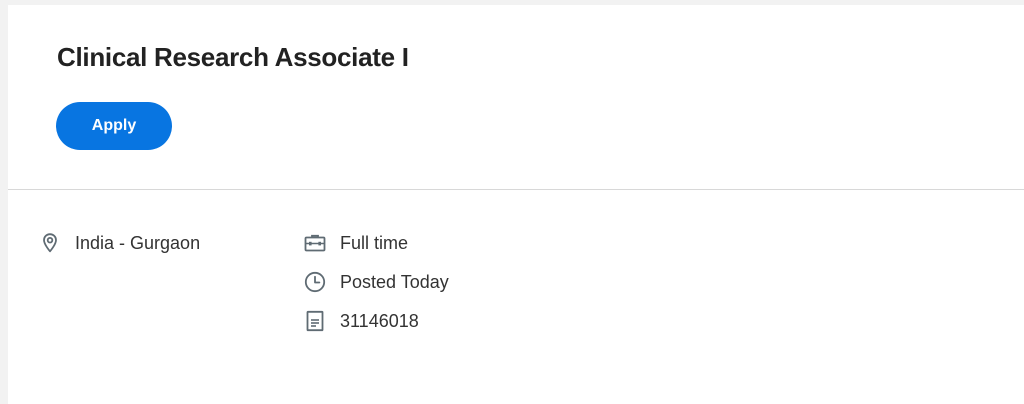 The width and height of the screenshot is (1024, 404). I want to click on time-type-text: Full time, so click(374, 242).